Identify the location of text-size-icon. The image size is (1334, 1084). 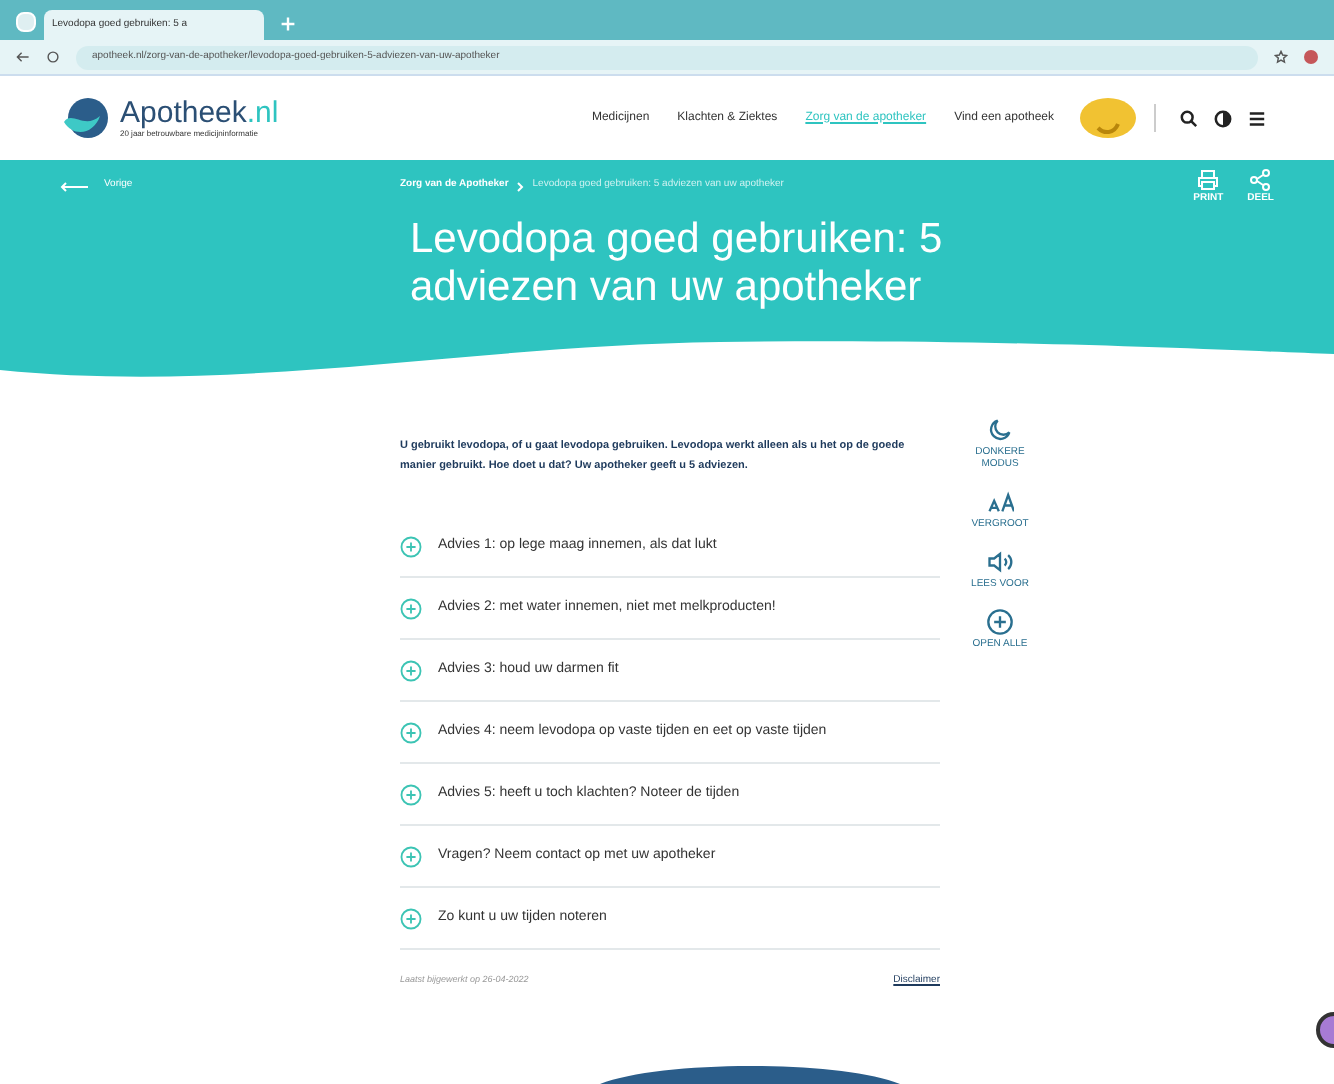
(1000, 502).